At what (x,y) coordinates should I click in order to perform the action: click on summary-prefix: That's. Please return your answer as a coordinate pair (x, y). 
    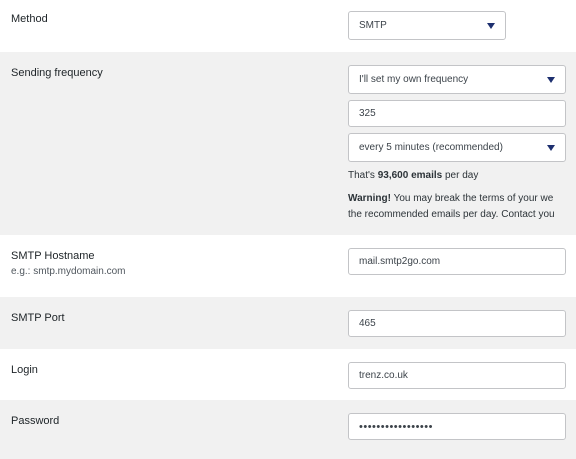
    Looking at the image, I should click on (361, 175).